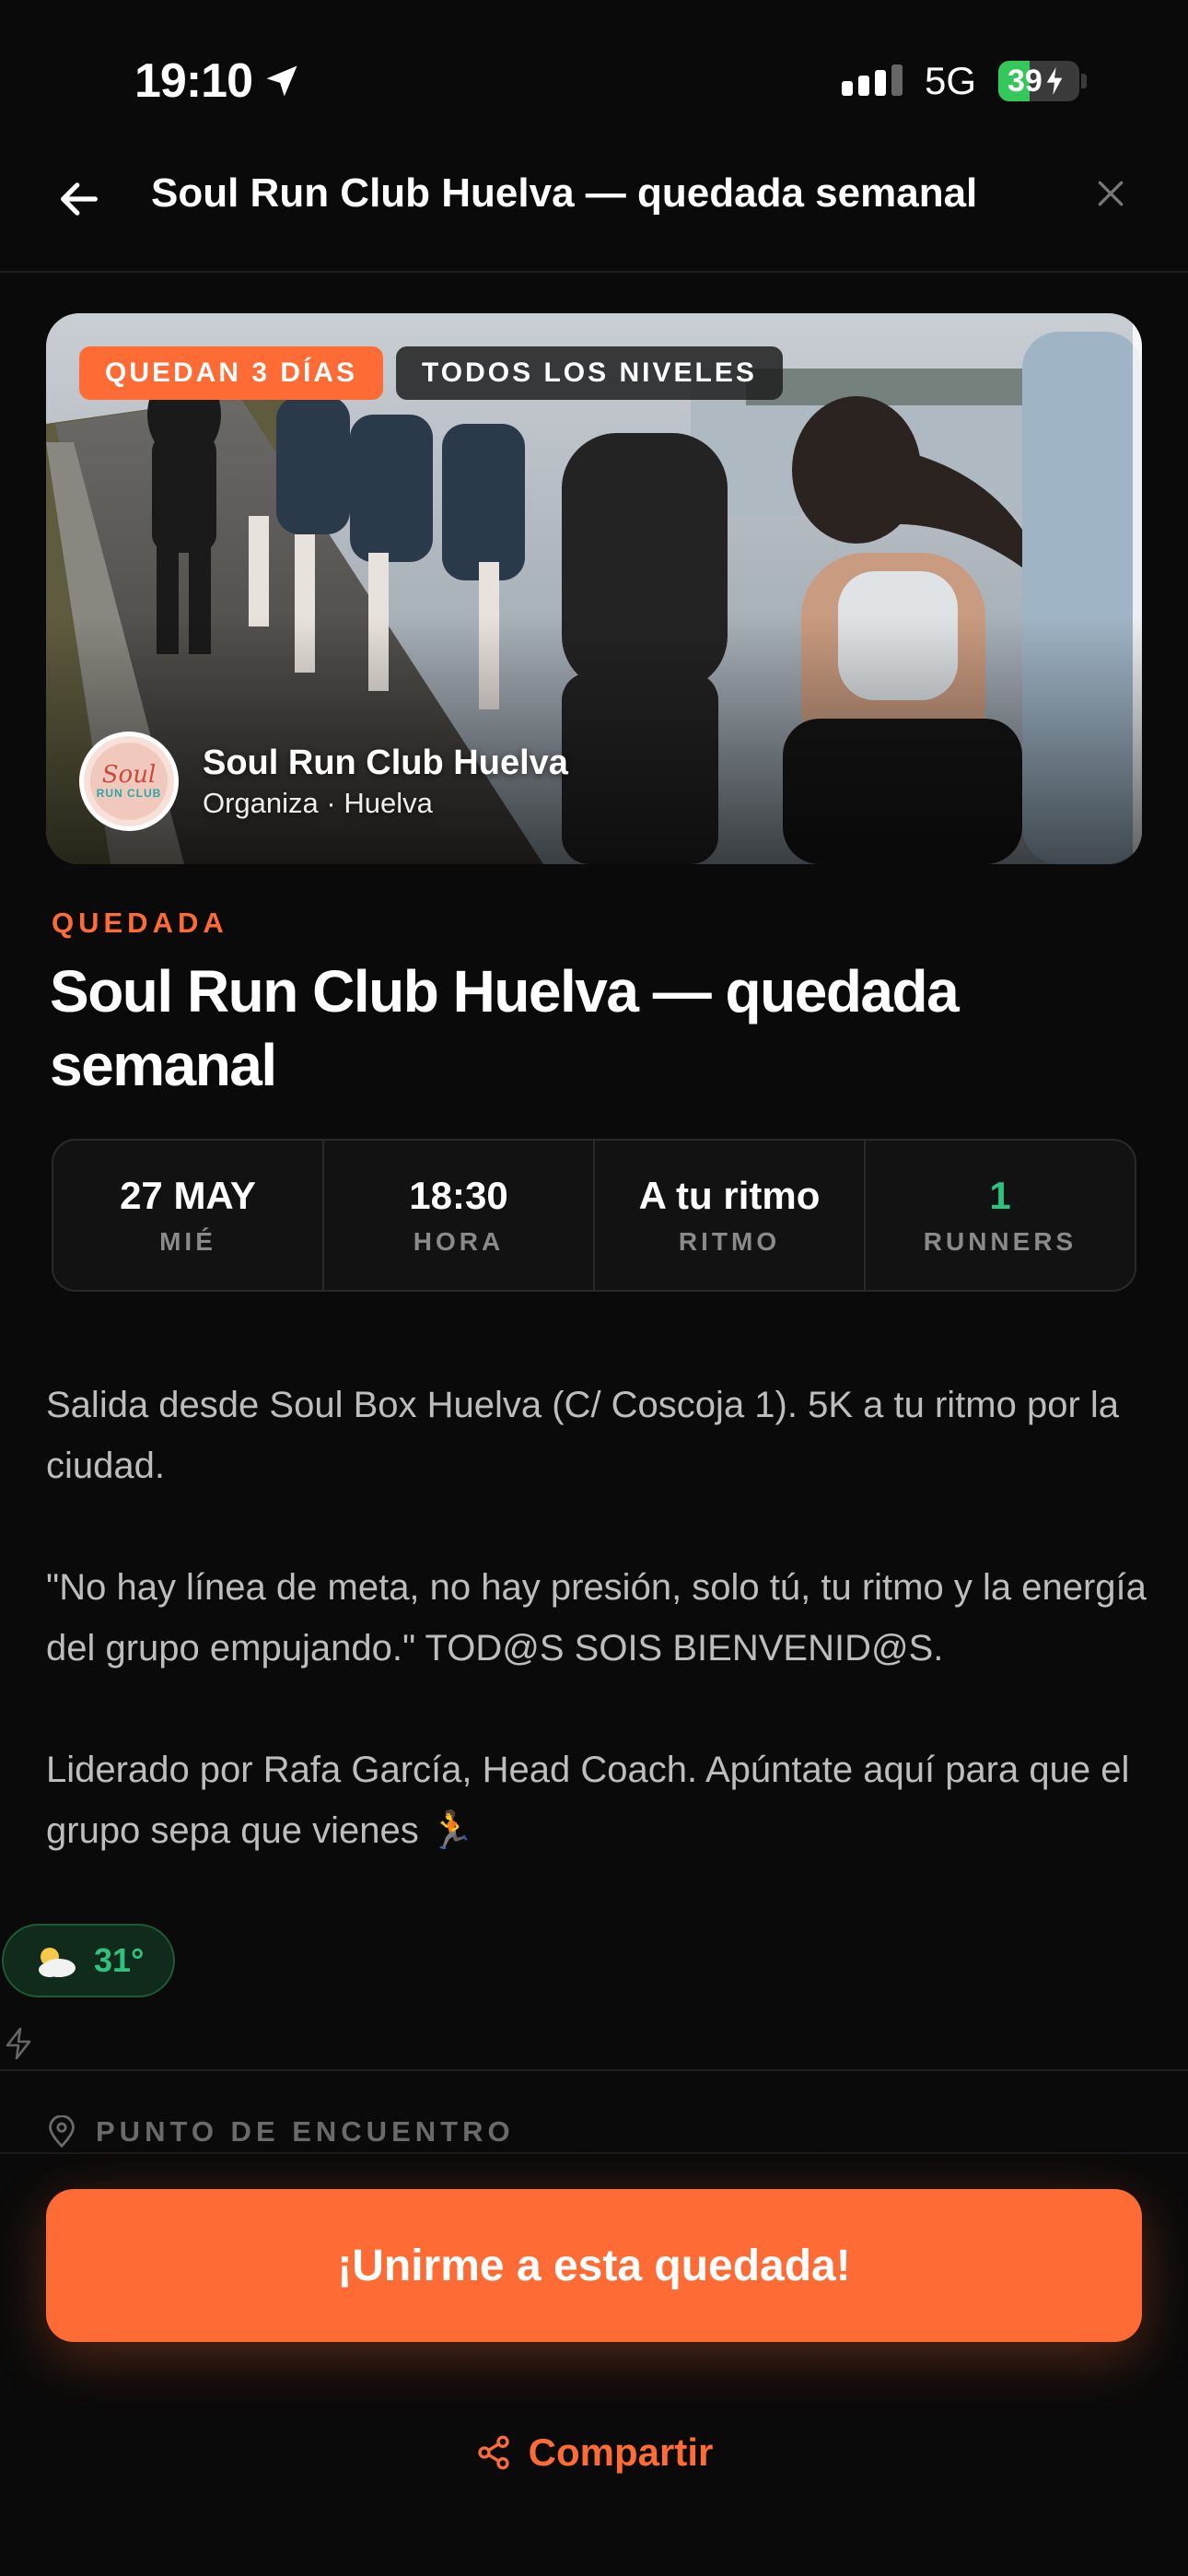 The height and width of the screenshot is (2576, 1188). I want to click on logo-text-top: Soul, so click(129, 775).